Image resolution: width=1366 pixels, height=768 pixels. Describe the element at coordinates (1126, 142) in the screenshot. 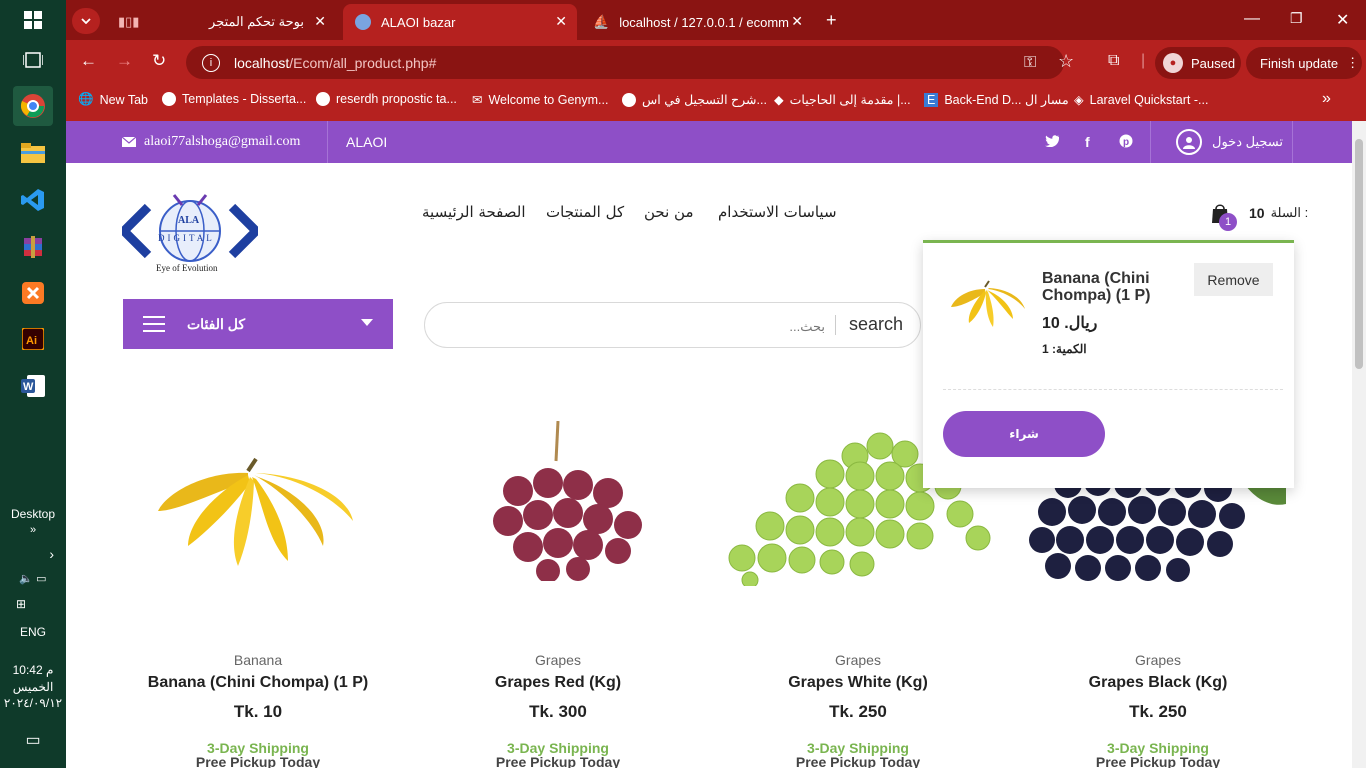

I see `pinterest-icon: p` at that location.